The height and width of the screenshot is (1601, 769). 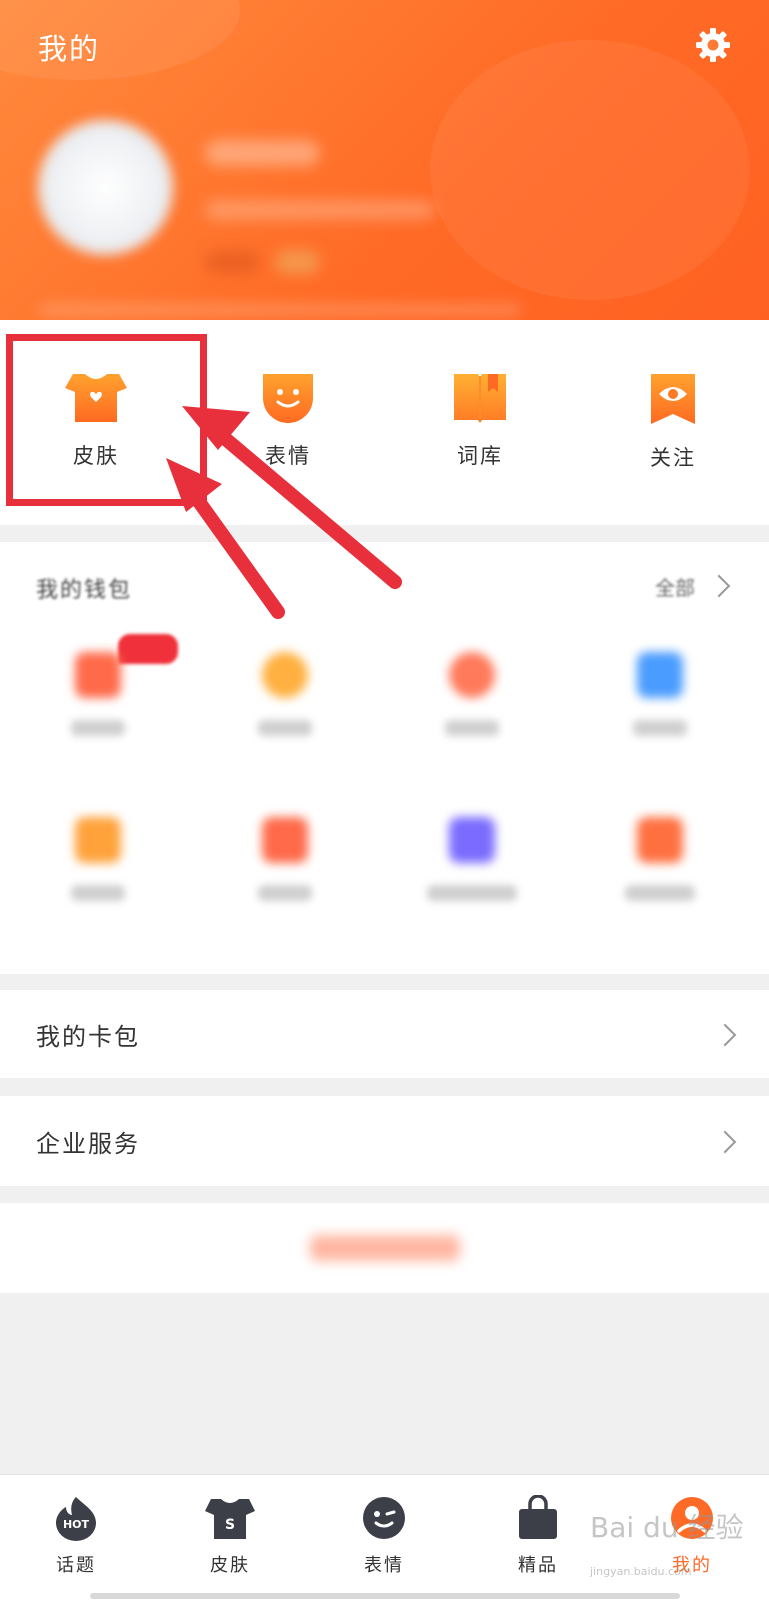 What do you see at coordinates (297, 262) in the screenshot?
I see `vip-badge-redacted` at bounding box center [297, 262].